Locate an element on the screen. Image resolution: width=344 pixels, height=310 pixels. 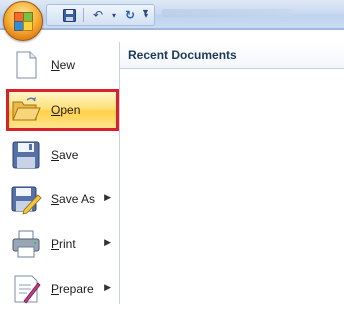
window-title-blurred is located at coordinates (227, 13).